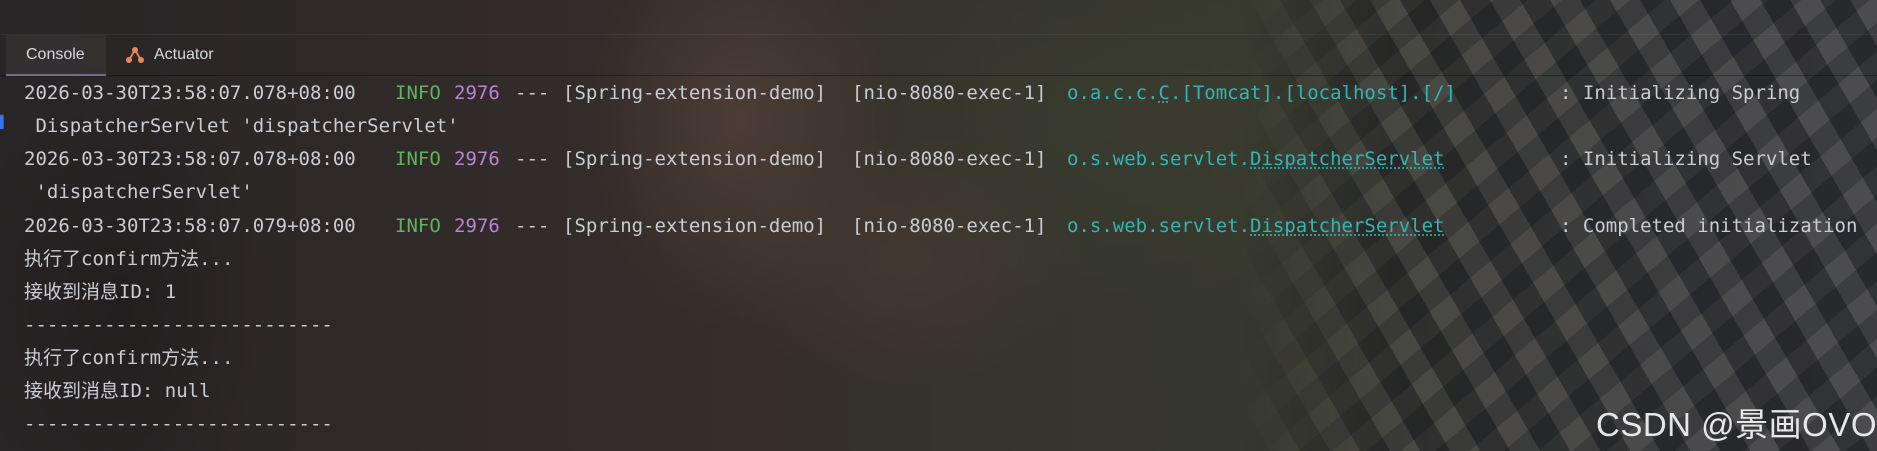 The width and height of the screenshot is (1877, 451). Describe the element at coordinates (1680, 93) in the screenshot. I see `log-message: : Initializing Spring` at that location.